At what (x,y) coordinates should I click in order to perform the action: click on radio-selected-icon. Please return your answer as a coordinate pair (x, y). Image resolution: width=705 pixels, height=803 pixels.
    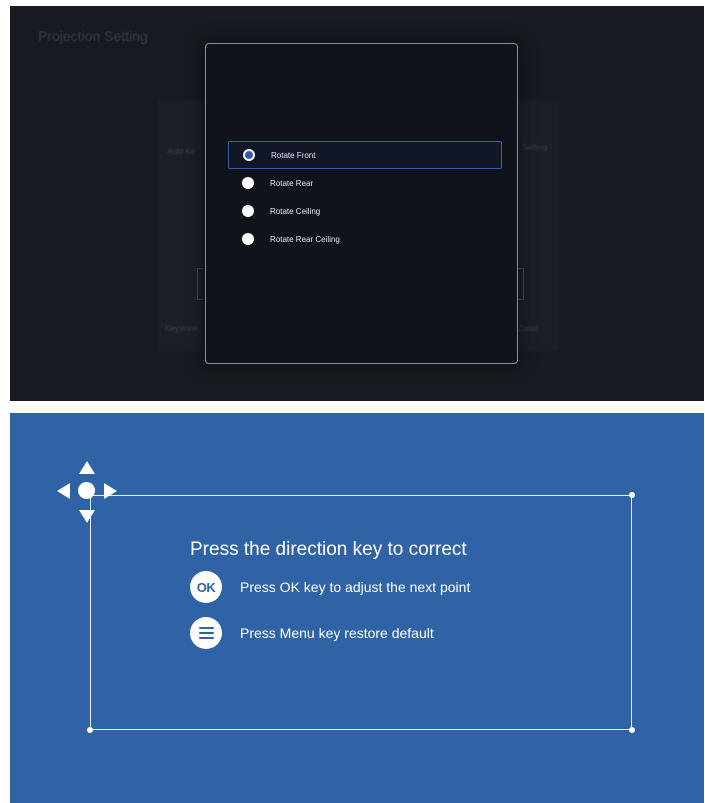
    Looking at the image, I should click on (249, 155).